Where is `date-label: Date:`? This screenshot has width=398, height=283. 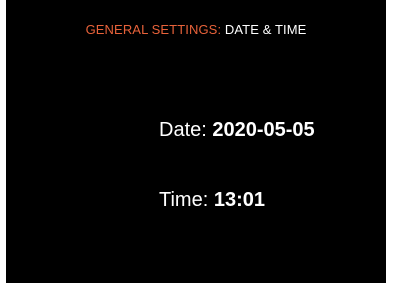
date-label: Date: is located at coordinates (183, 130).